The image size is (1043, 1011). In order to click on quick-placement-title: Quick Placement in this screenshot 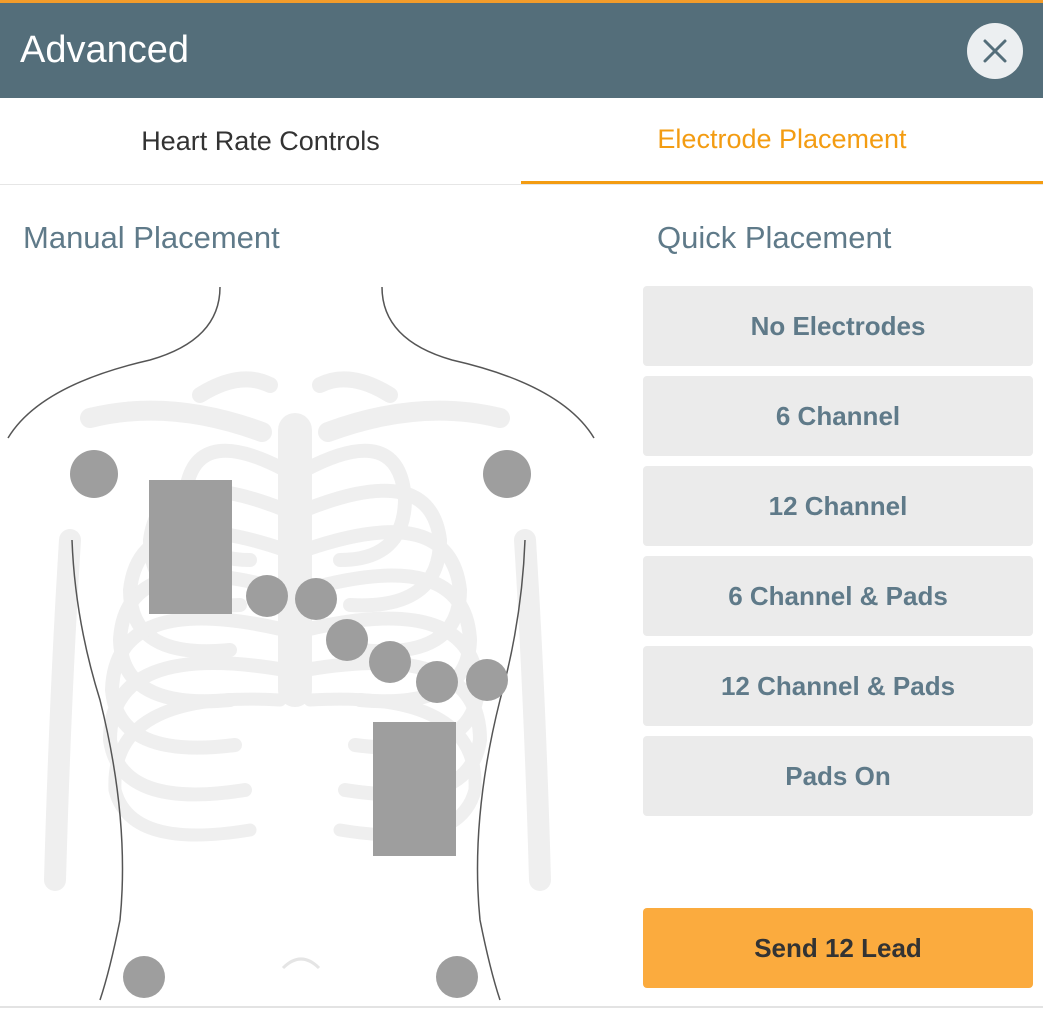, I will do `click(774, 237)`.